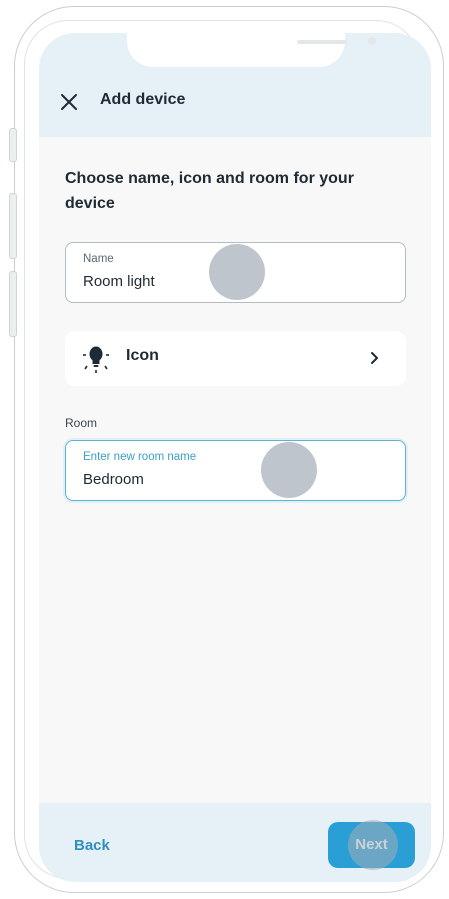  What do you see at coordinates (13, 145) in the screenshot?
I see `side-button-mute` at bounding box center [13, 145].